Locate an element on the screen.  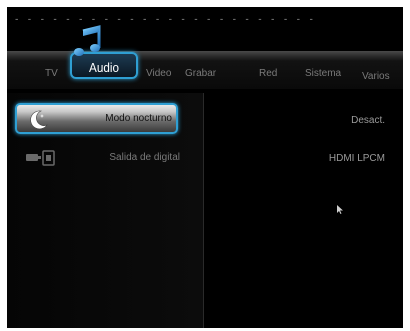
tab-grabar: Grabar is located at coordinates (200, 73).